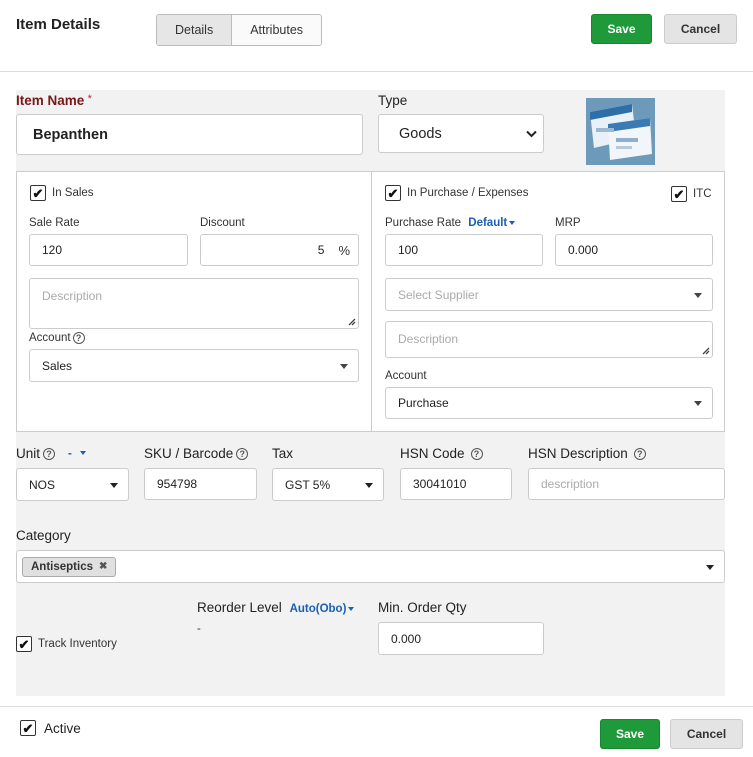 Image resolution: width=753 pixels, height=757 pixels. I want to click on in-purchase-row: ✔ In Purchase / Expenses, so click(456, 193).